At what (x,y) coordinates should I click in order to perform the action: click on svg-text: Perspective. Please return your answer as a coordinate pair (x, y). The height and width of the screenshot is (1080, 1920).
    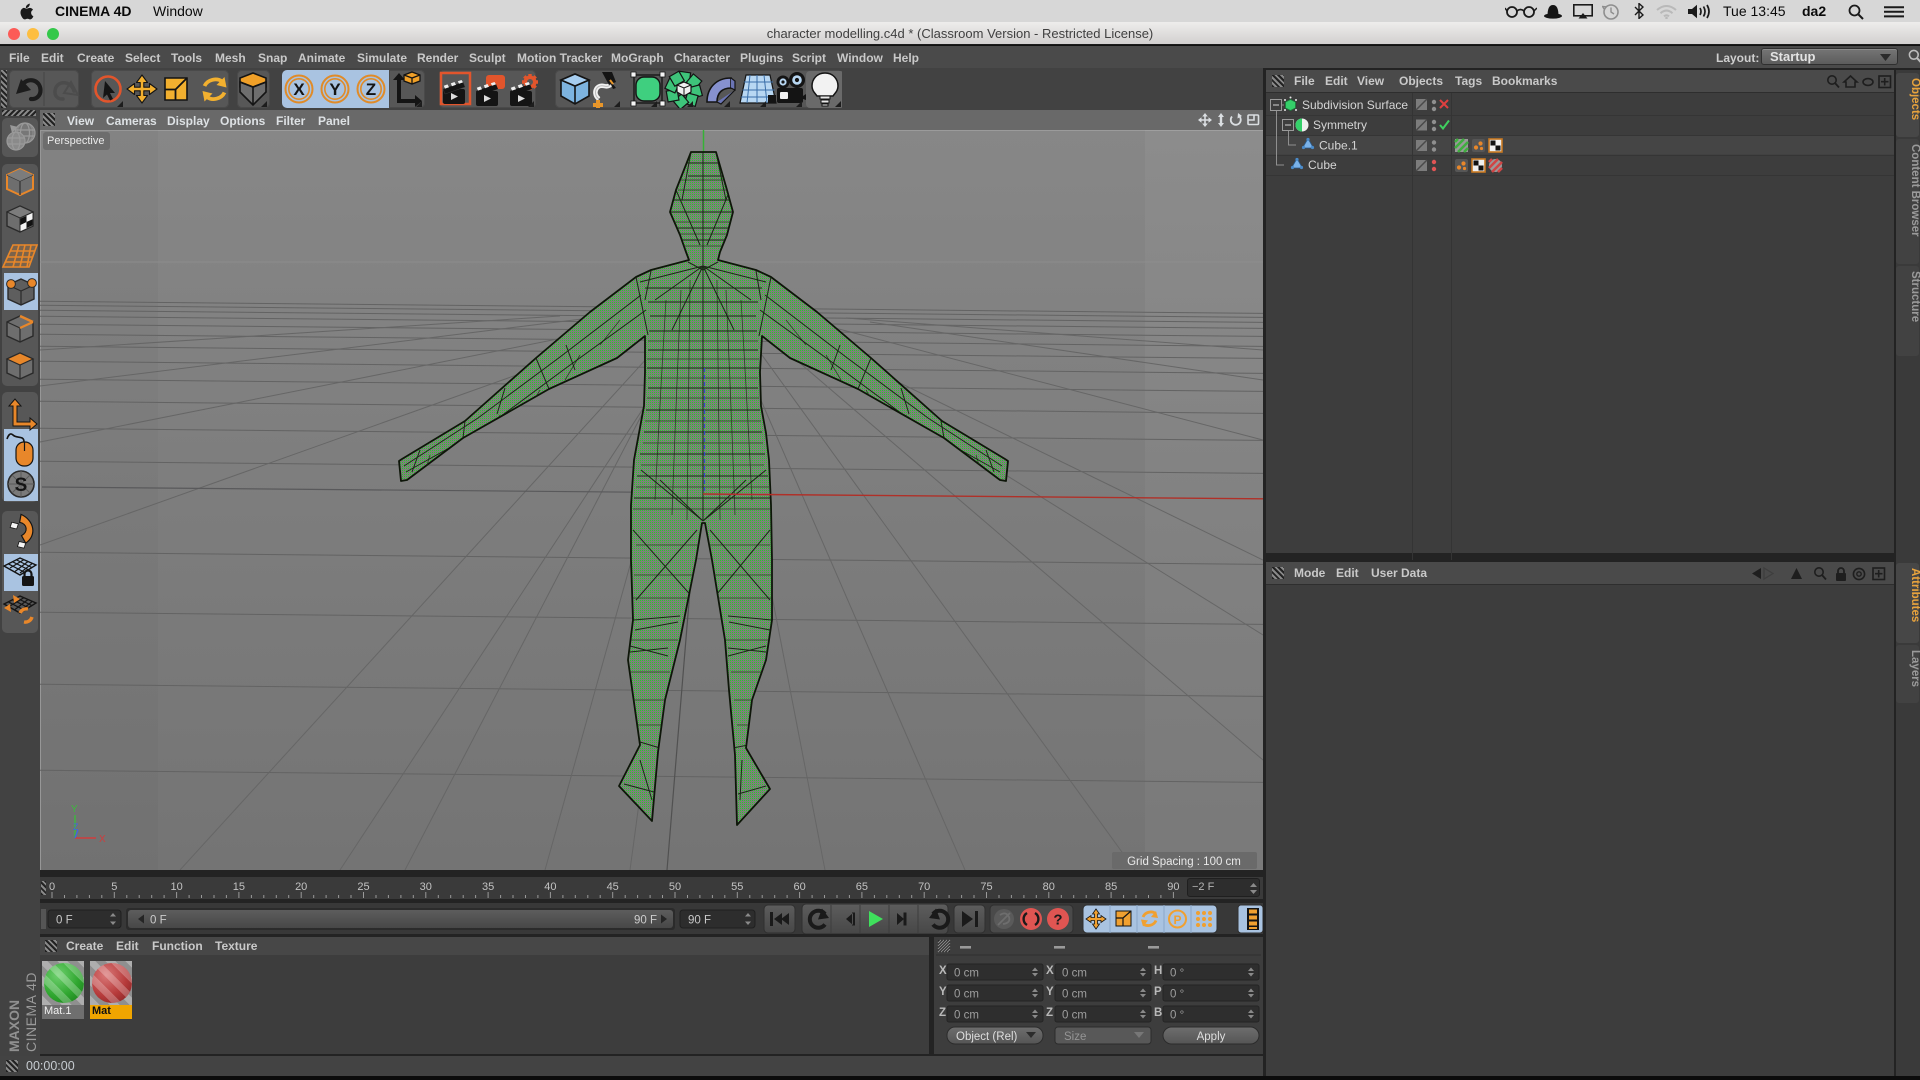
    Looking at the image, I should click on (75, 141).